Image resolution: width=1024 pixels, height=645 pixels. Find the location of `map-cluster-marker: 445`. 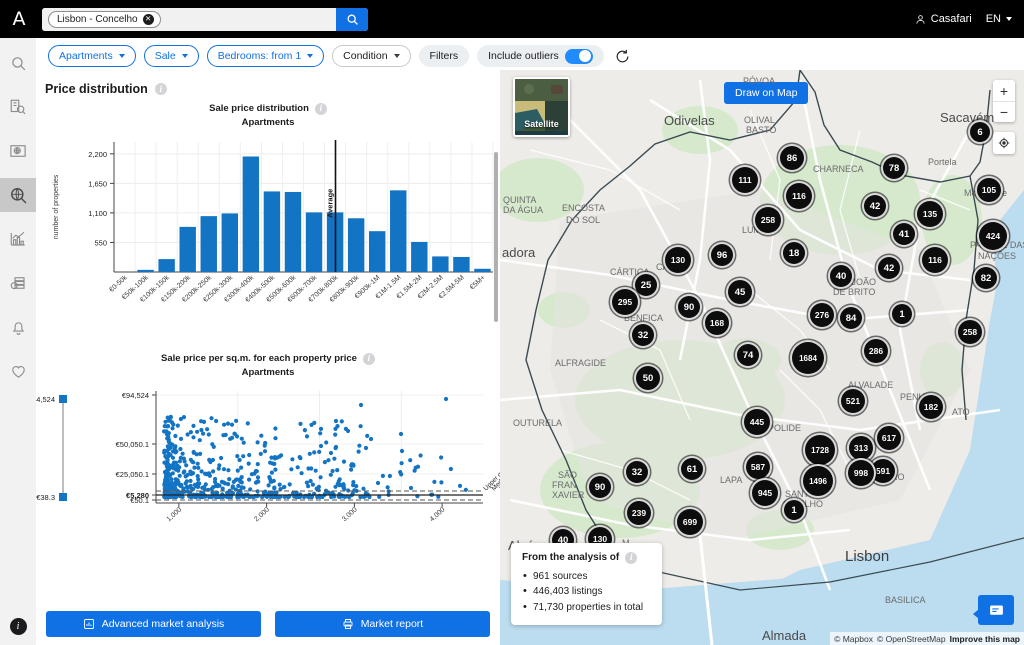

map-cluster-marker: 445 is located at coordinates (757, 422).